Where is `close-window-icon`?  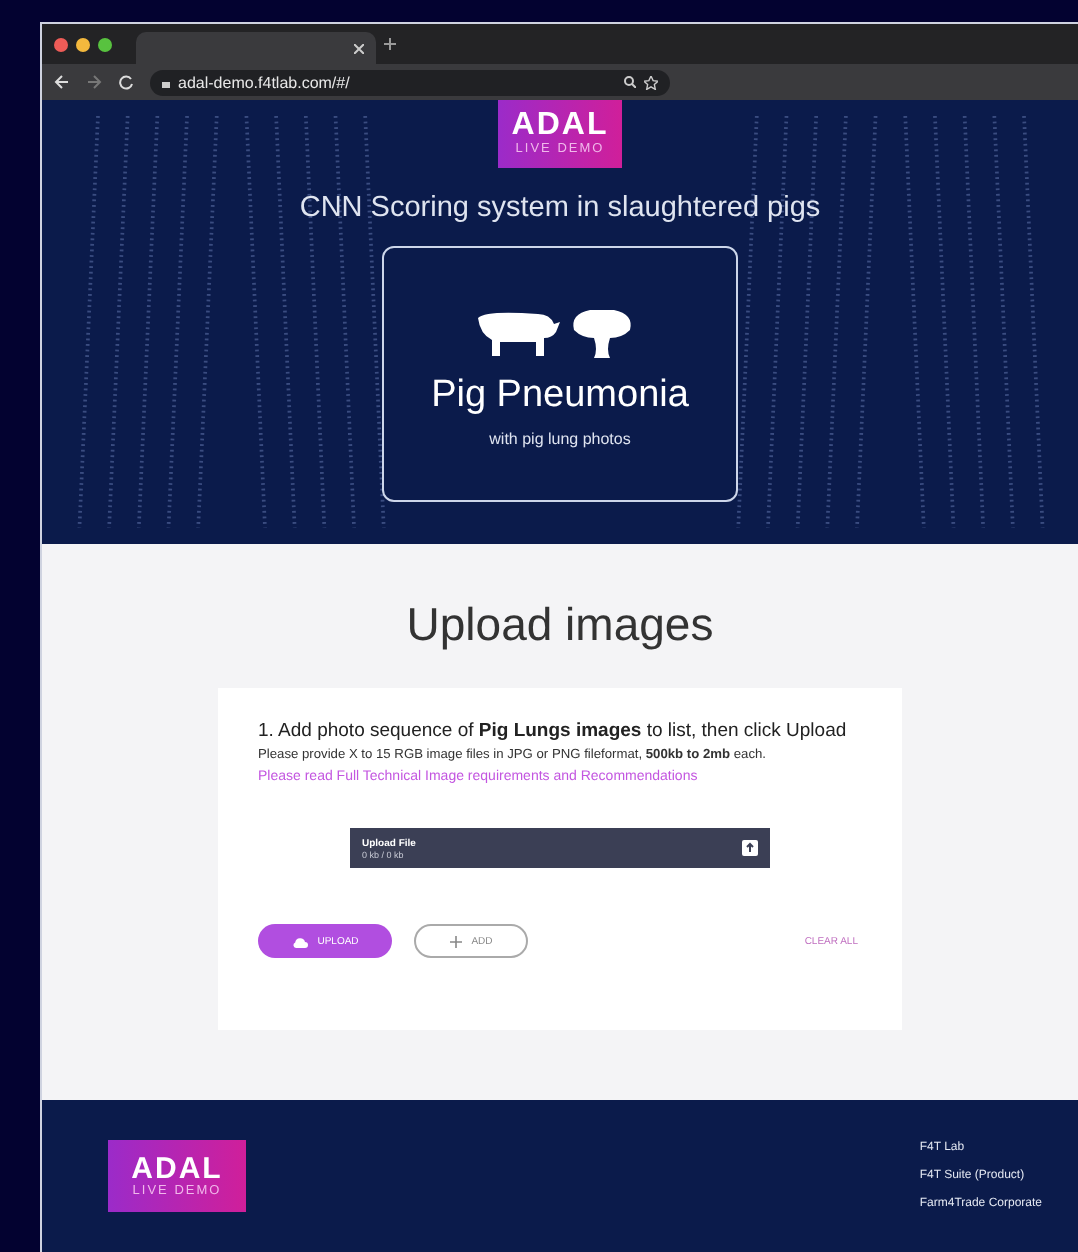
close-window-icon is located at coordinates (61, 44).